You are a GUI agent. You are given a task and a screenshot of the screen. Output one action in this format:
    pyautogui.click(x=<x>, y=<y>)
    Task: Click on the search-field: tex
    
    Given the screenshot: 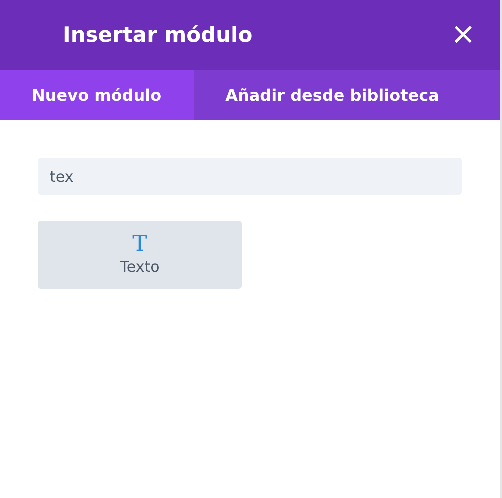 What is the action you would take?
    pyautogui.click(x=250, y=176)
    